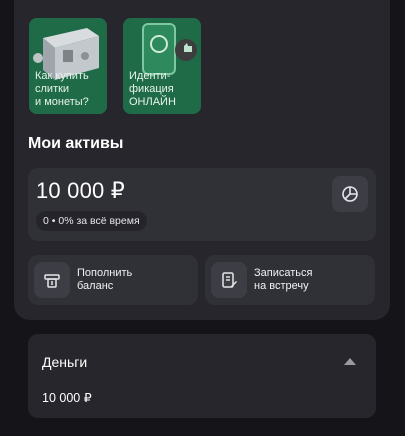 Image resolution: width=405 pixels, height=436 pixels. I want to click on book-meeting-label: Записаться на встречу, so click(283, 279).